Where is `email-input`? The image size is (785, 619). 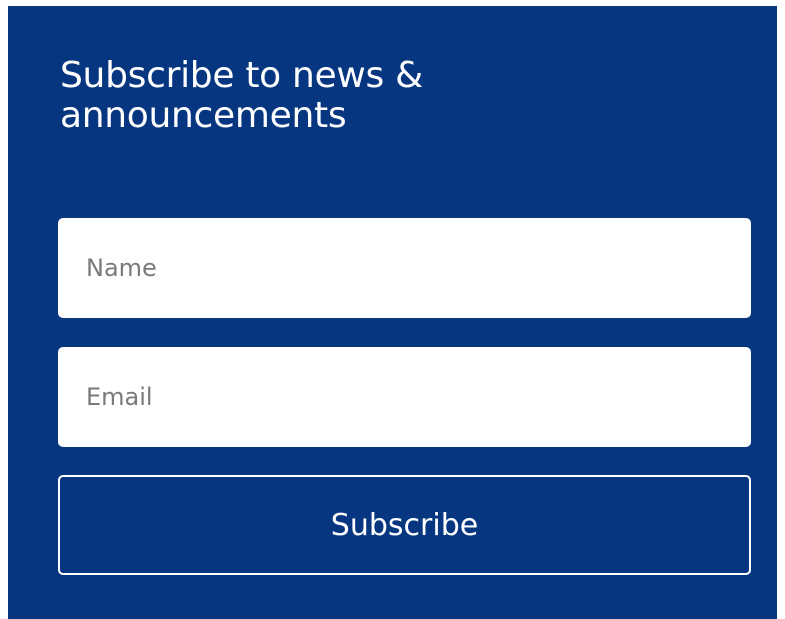 email-input is located at coordinates (404, 397).